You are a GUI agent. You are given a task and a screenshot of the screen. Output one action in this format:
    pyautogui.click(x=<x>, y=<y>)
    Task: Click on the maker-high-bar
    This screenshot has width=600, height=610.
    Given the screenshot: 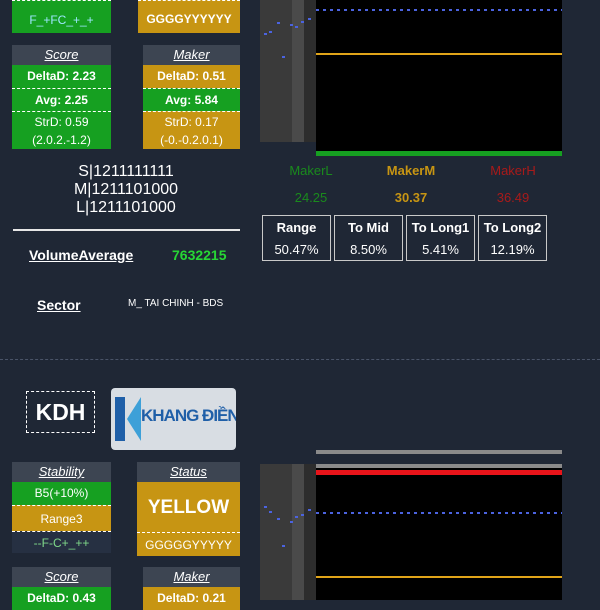 What is the action you would take?
    pyautogui.click(x=439, y=472)
    